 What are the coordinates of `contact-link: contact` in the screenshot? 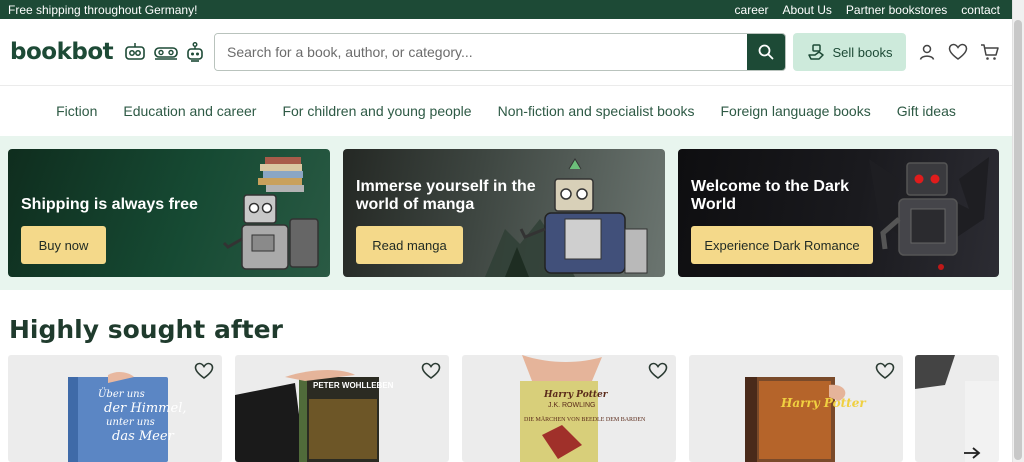 It's located at (980, 10).